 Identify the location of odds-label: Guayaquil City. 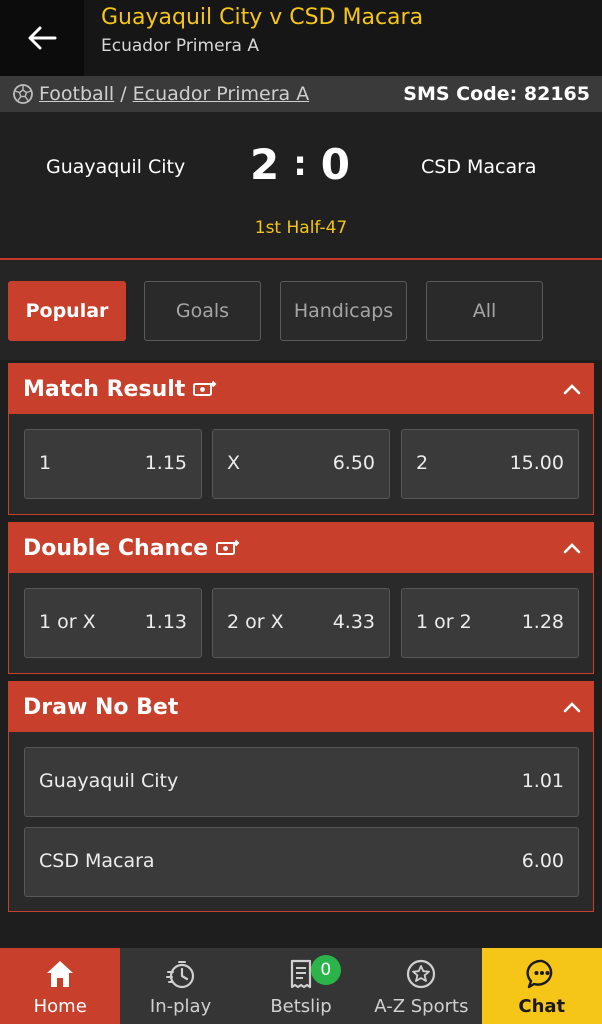
(109, 781).